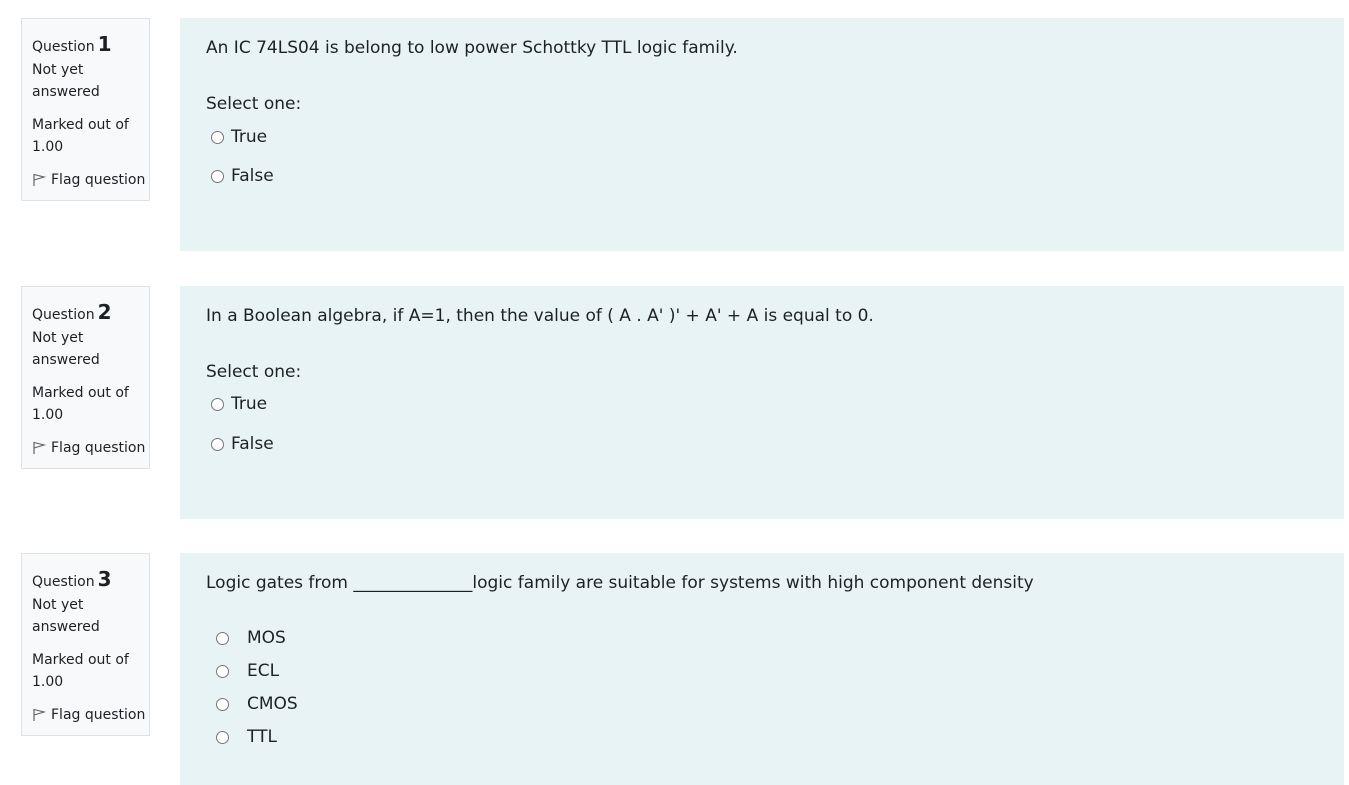  I want to click on option-mos: MOS, so click(251, 638).